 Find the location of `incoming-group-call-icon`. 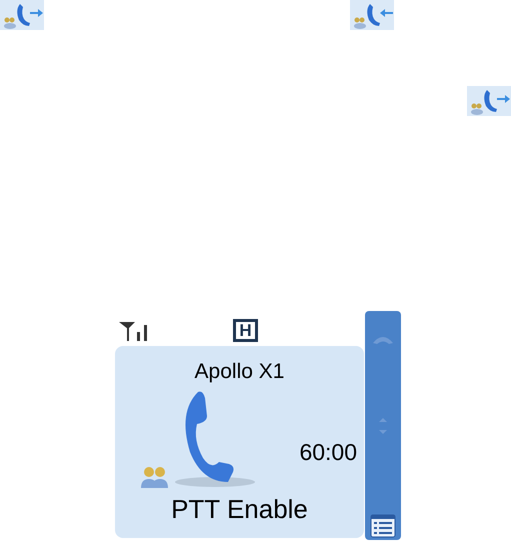

incoming-group-call-icon is located at coordinates (372, 15).